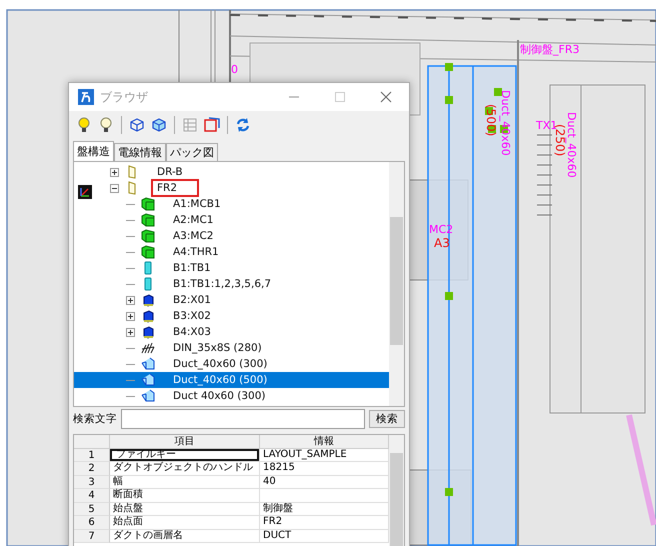 The width and height of the screenshot is (656, 546). Describe the element at coordinates (491, 120) in the screenshot. I see `drawing-label: (500)` at that location.